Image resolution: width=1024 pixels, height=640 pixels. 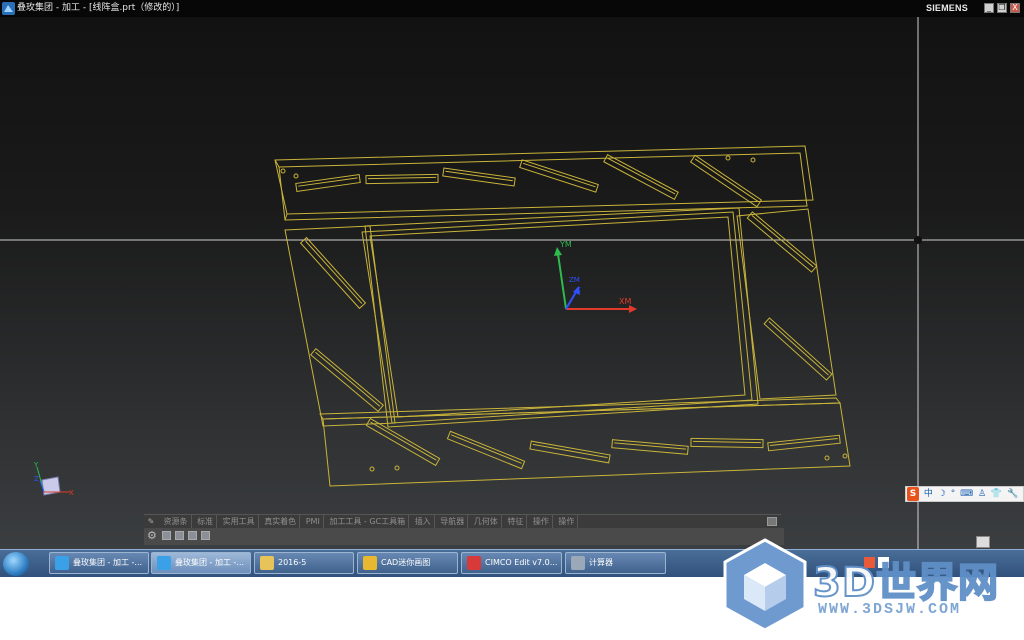 I want to click on tab-utilities: 实用工具, so click(x=239, y=522).